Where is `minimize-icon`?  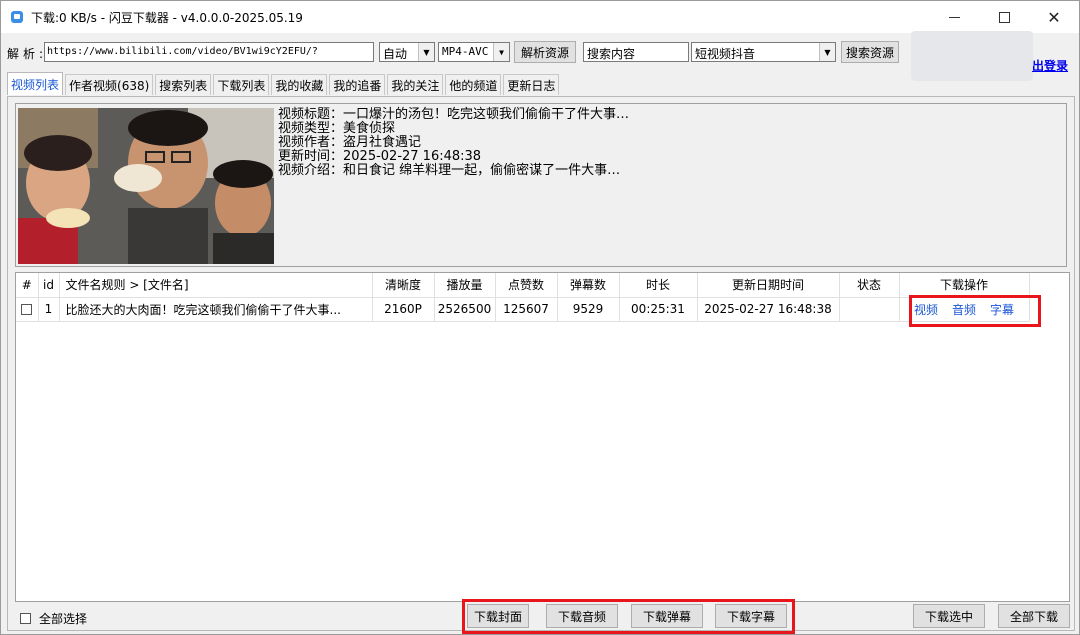 minimize-icon is located at coordinates (954, 17).